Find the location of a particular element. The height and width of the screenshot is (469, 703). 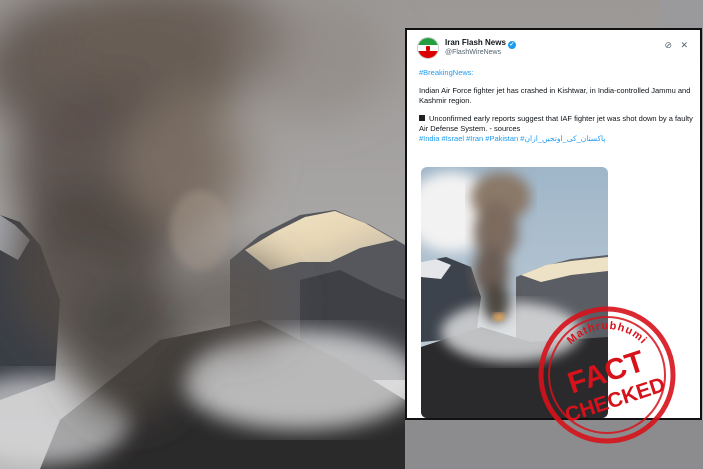

author-handle: @FlashWireNews is located at coordinates (473, 52).